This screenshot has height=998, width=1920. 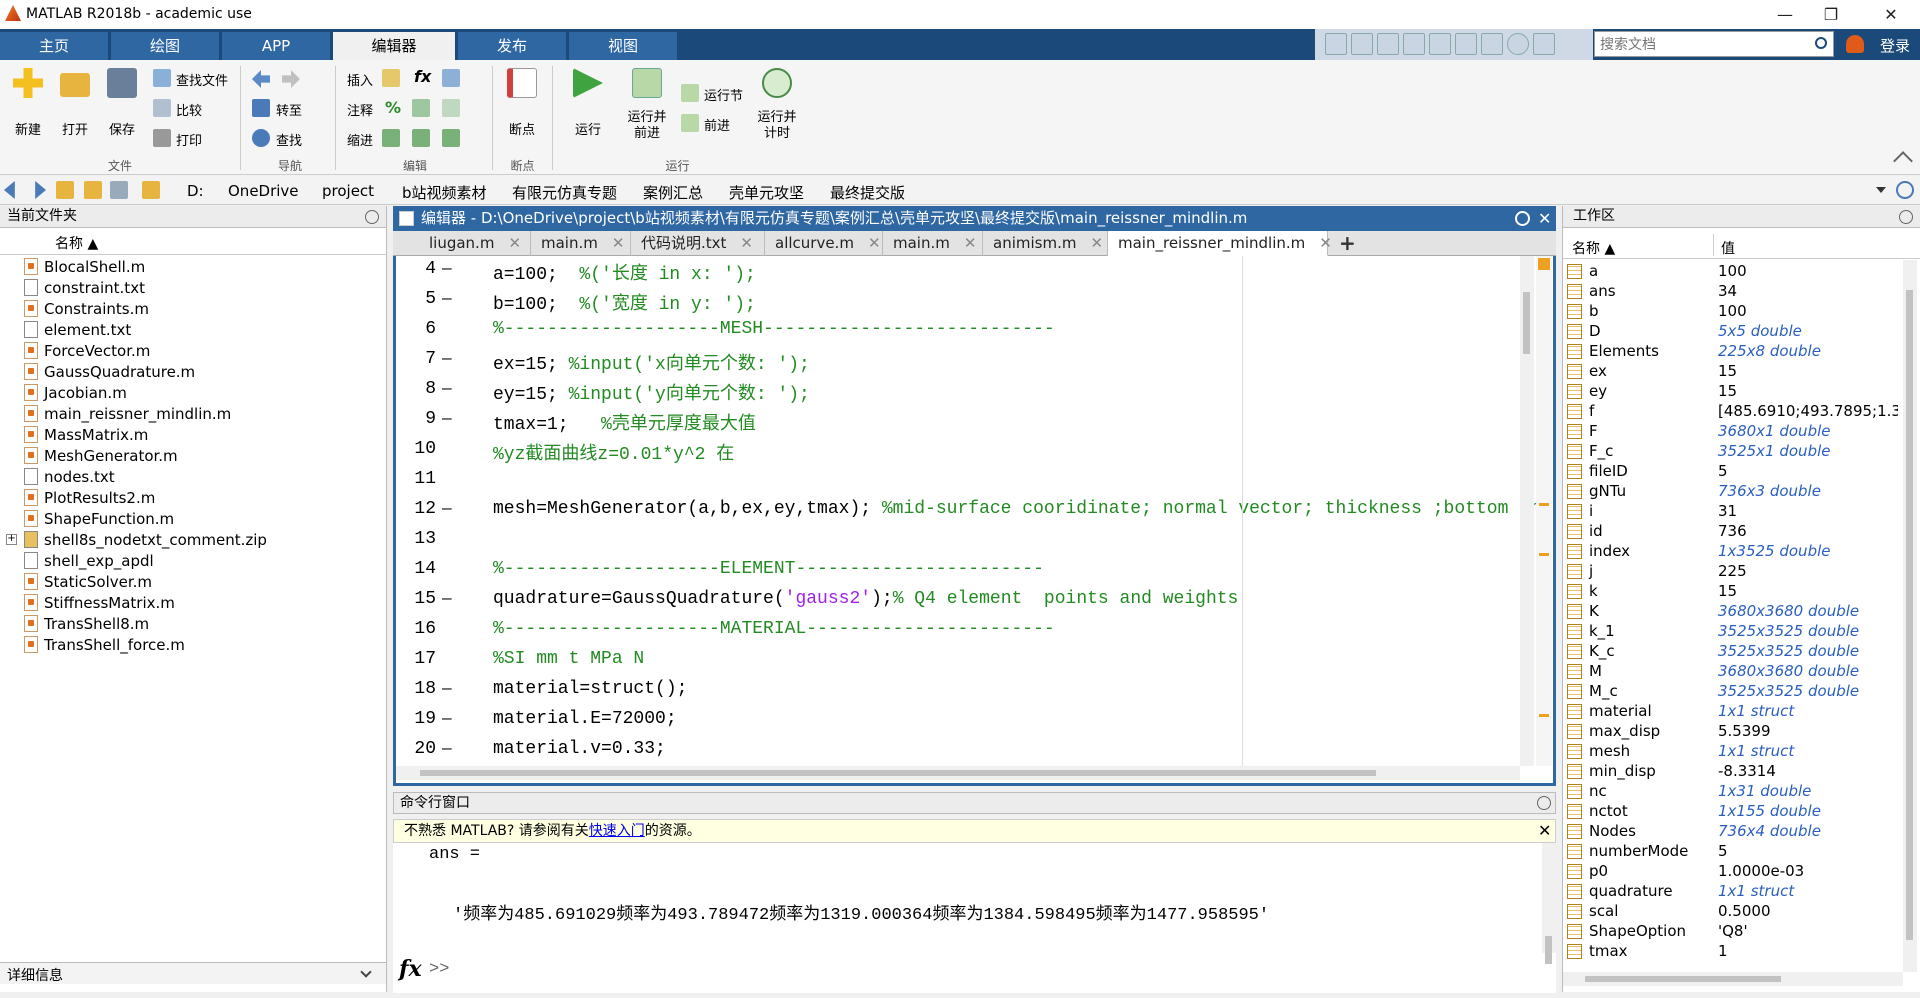 What do you see at coordinates (1733, 932) in the screenshot?
I see `workspace-variable-row: ShapeOption 'Q8'` at bounding box center [1733, 932].